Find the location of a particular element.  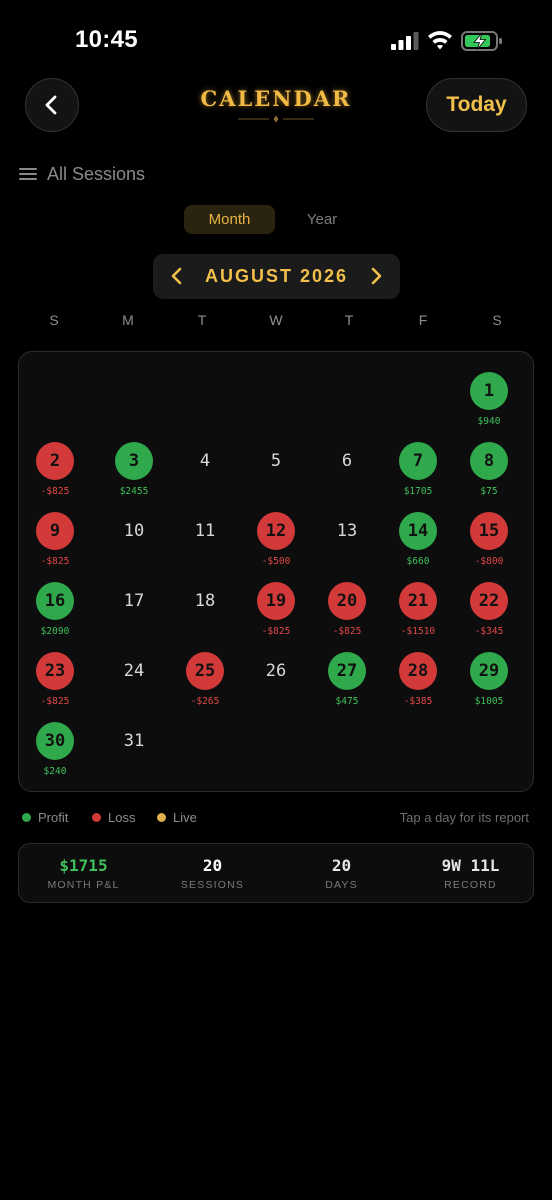

calendar-day: 21 -$1510 is located at coordinates (418, 611).